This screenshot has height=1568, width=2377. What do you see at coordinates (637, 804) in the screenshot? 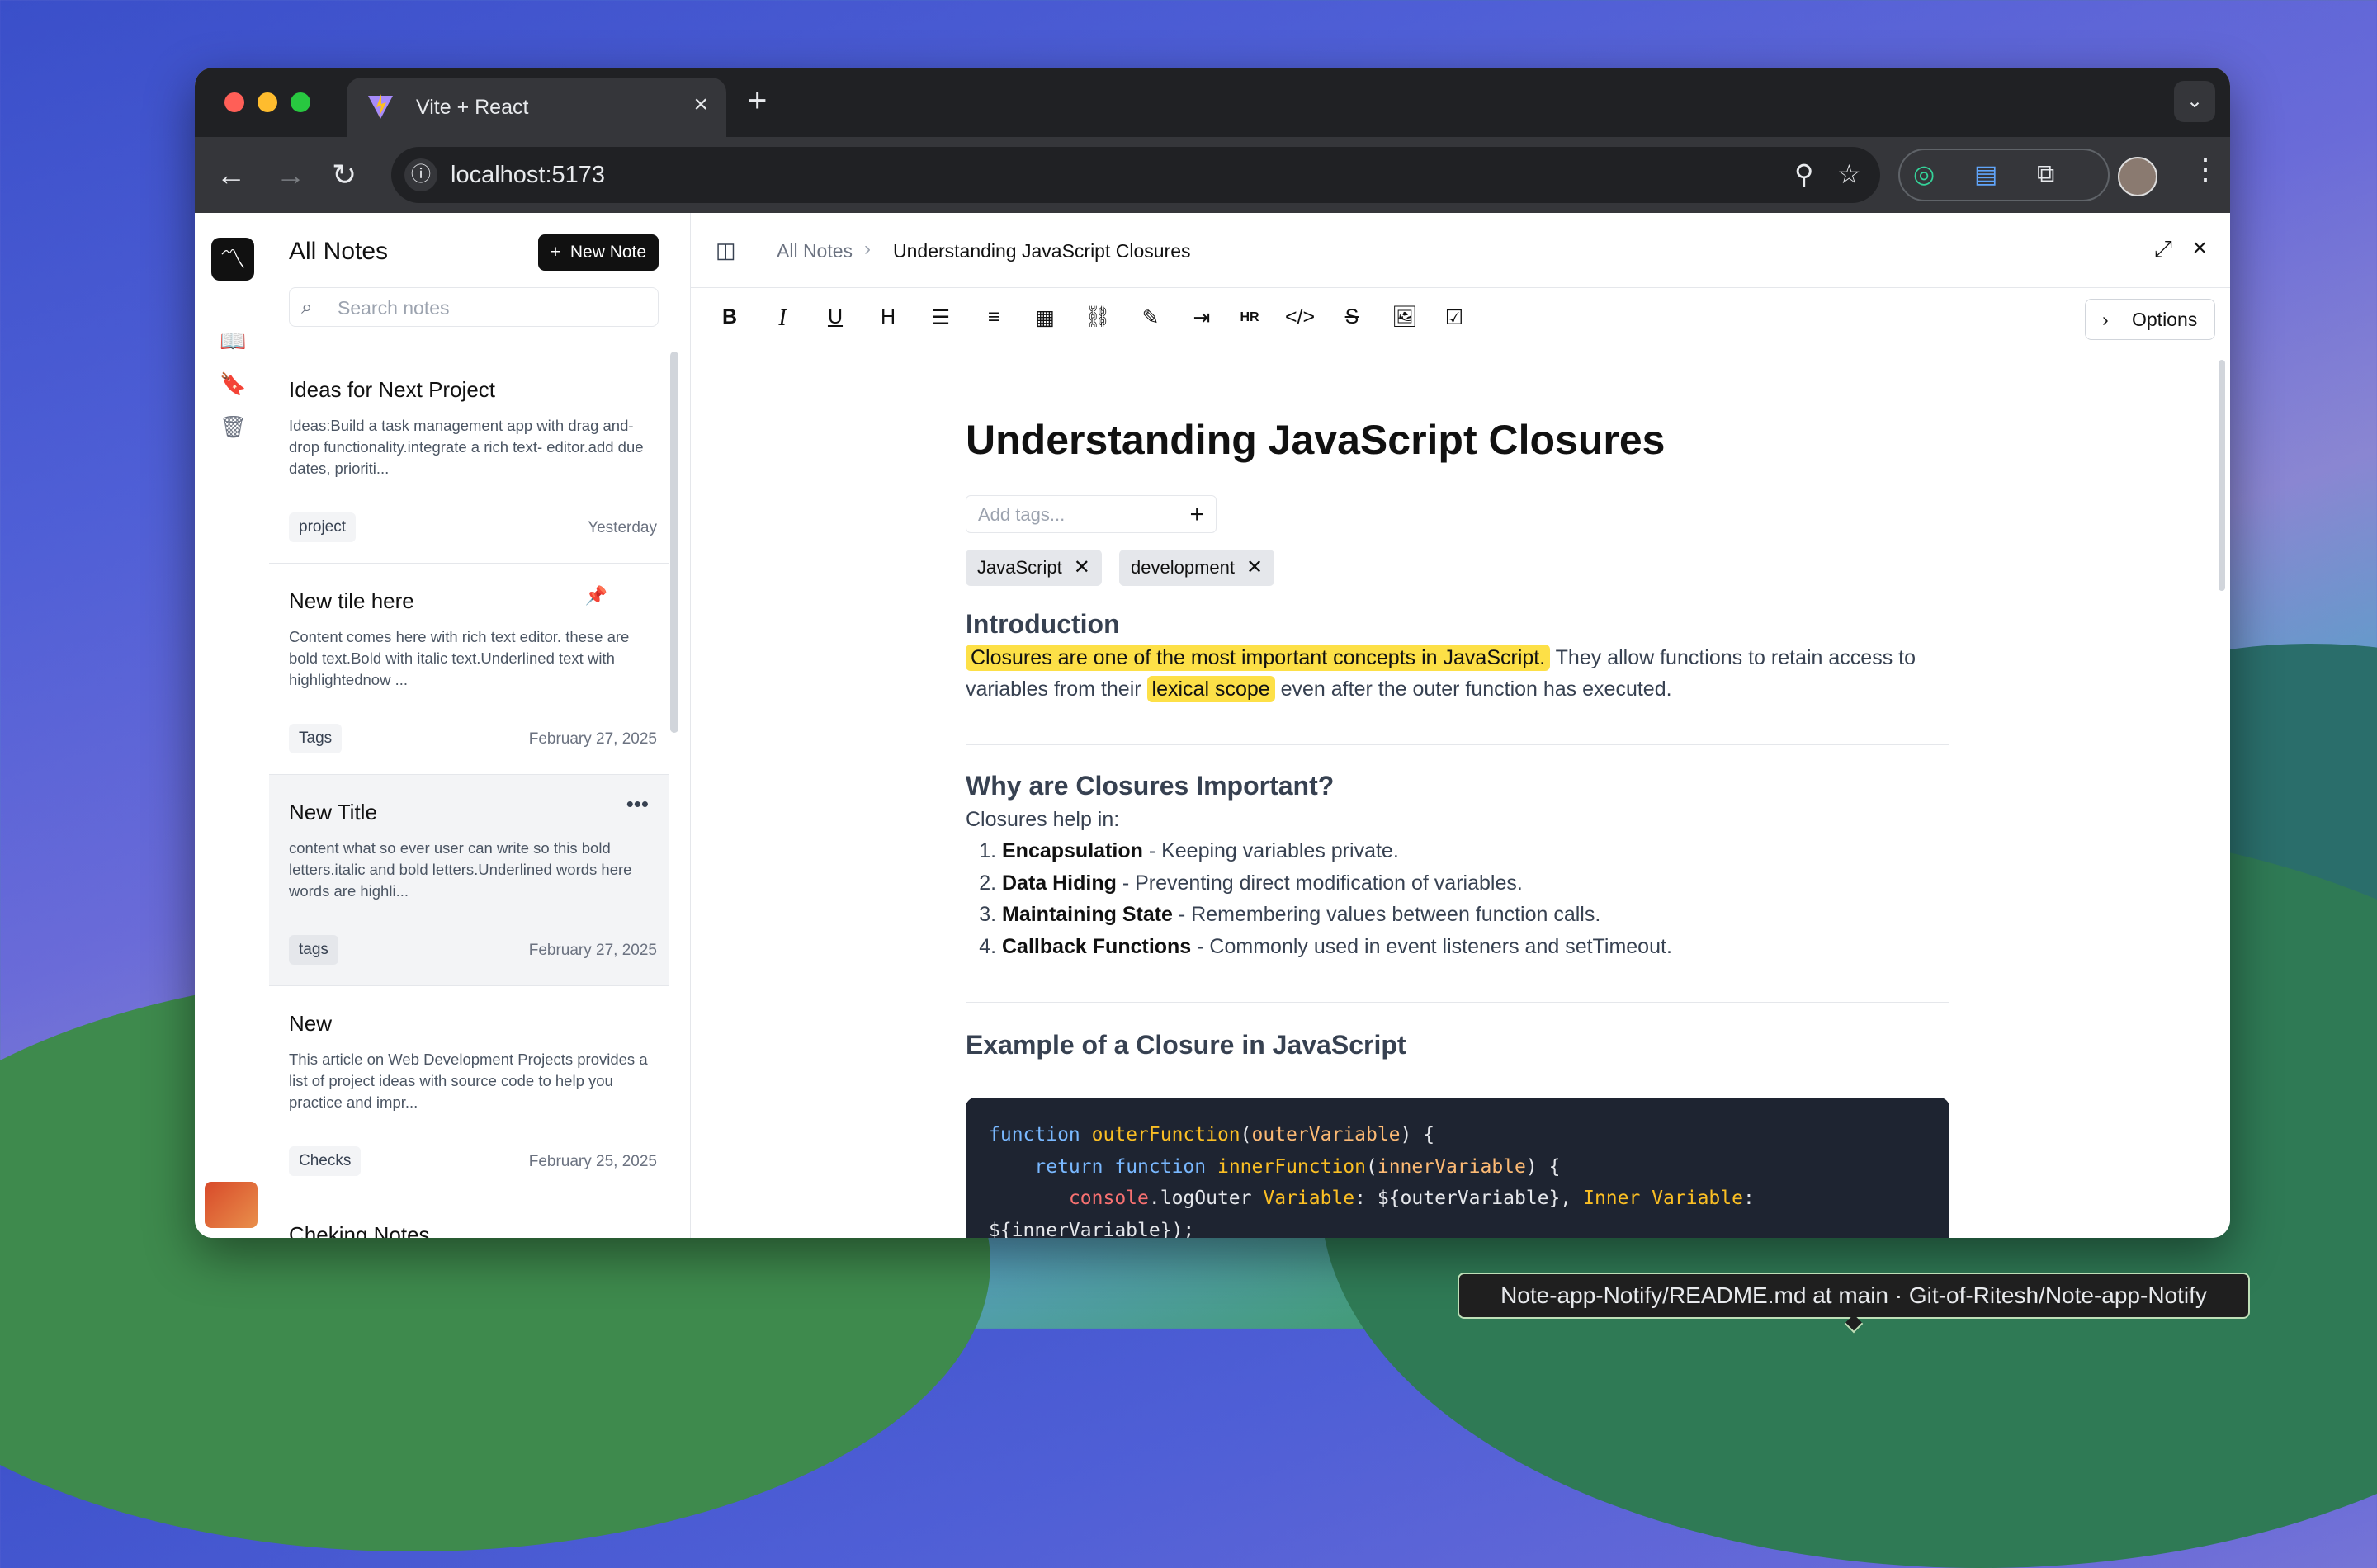
I see `more-options-icon: •••` at bounding box center [637, 804].